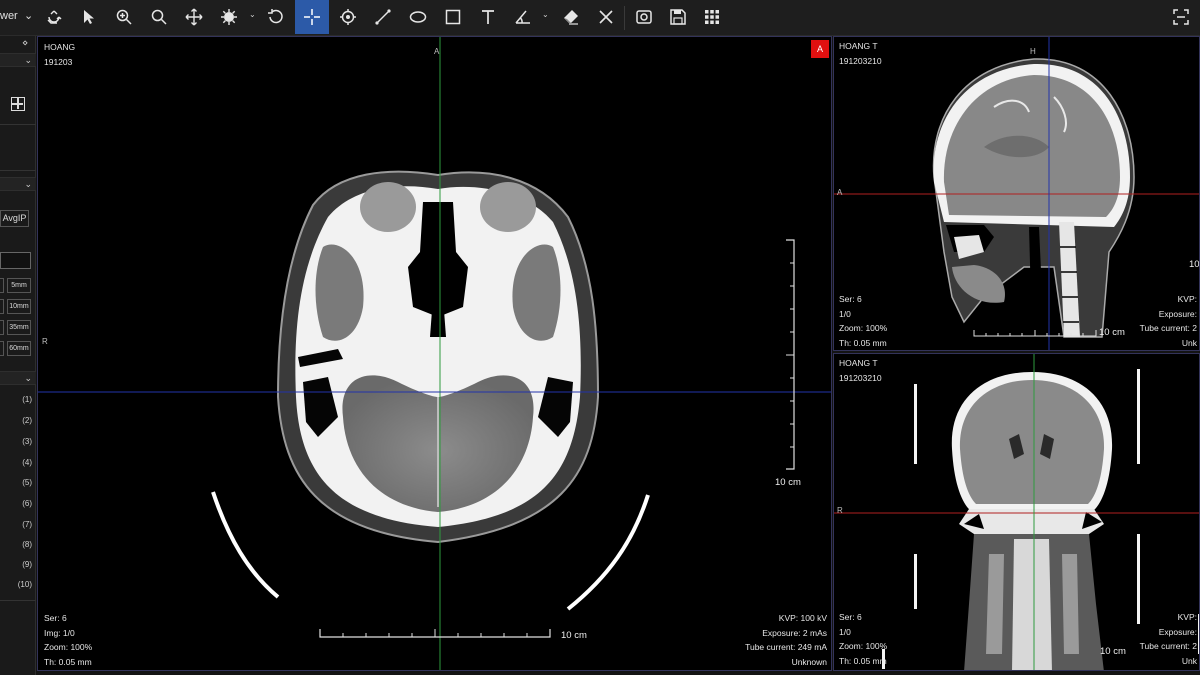  Describe the element at coordinates (24, 462) in the screenshot. I see `series-item: (4)` at that location.